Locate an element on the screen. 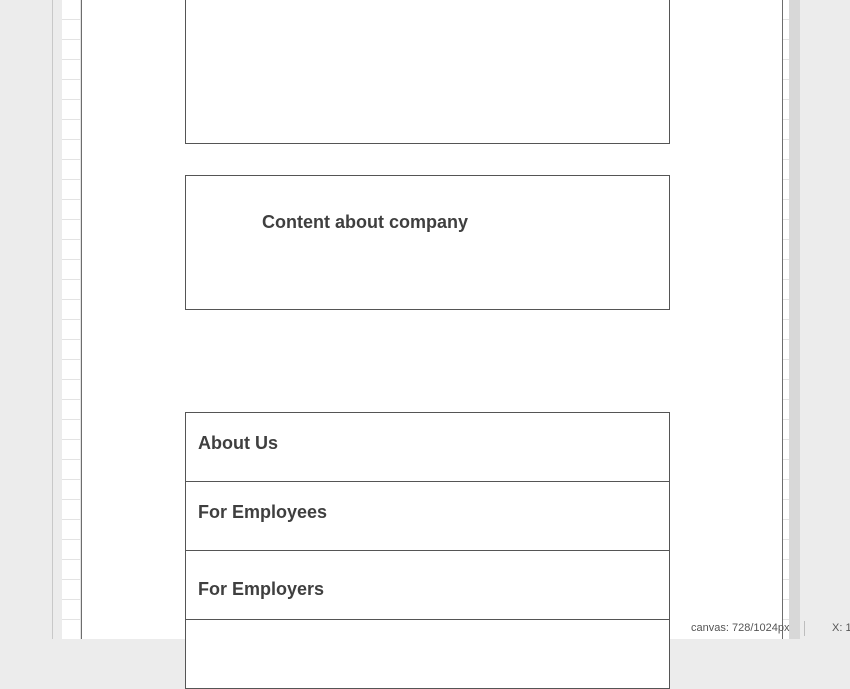 The image size is (850, 689). right-grid-margin is located at coordinates (785, 319).